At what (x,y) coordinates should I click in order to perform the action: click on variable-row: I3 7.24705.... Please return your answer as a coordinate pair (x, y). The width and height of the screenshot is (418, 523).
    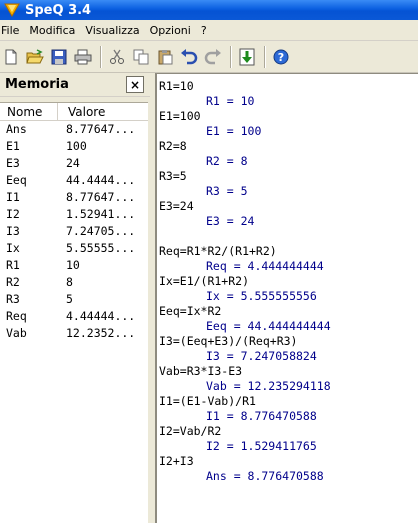
    Looking at the image, I should click on (74, 231).